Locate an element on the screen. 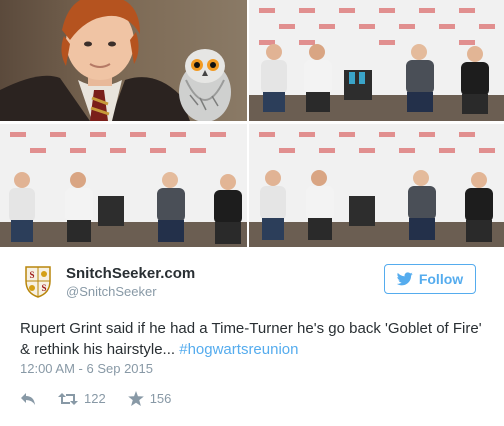 This screenshot has width=504, height=426. avatar: S S is located at coordinates (38, 281).